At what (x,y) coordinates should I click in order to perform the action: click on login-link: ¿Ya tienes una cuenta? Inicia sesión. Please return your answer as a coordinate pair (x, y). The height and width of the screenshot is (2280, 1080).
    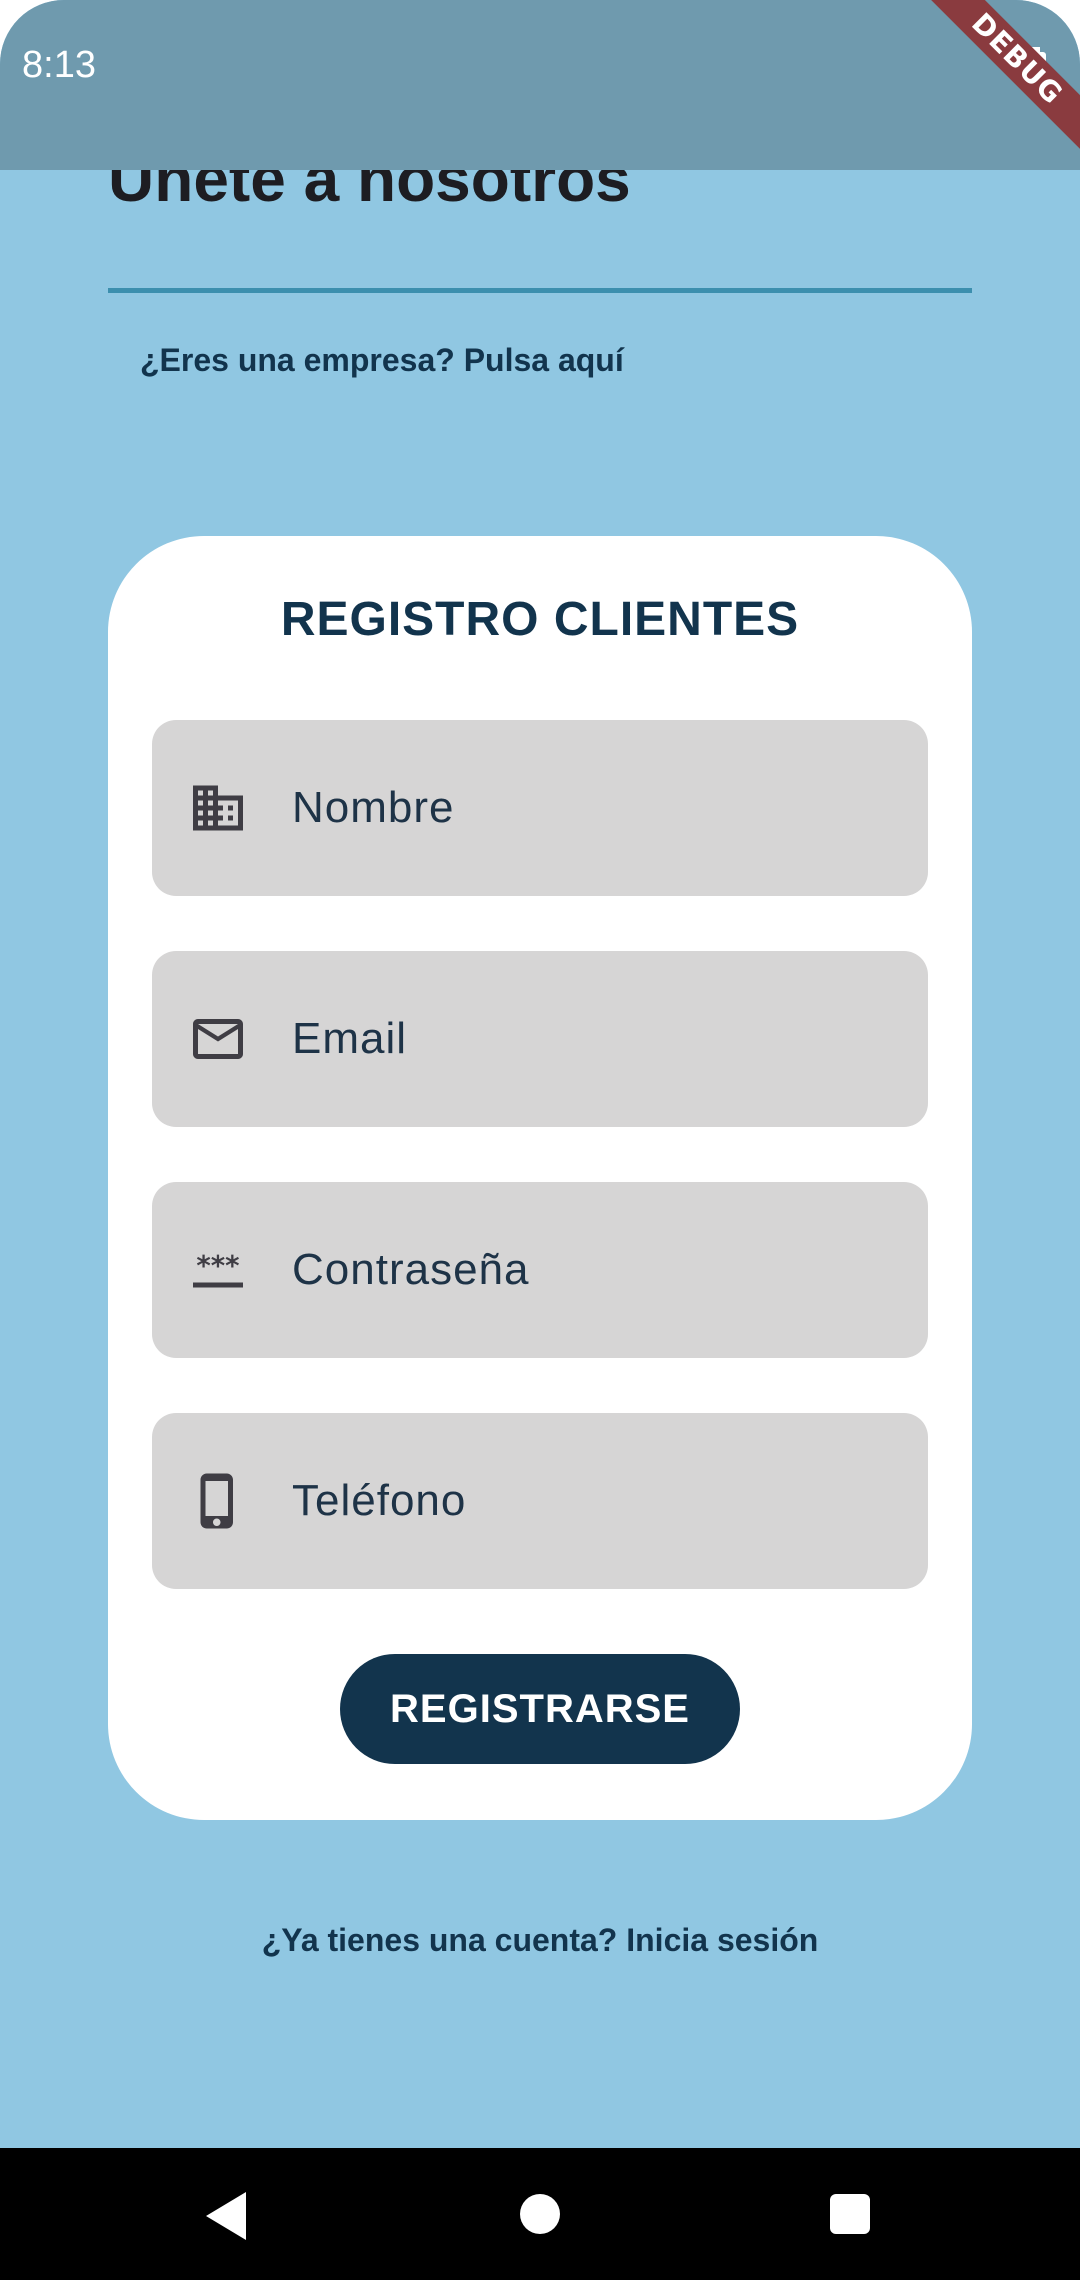
    Looking at the image, I should click on (540, 1940).